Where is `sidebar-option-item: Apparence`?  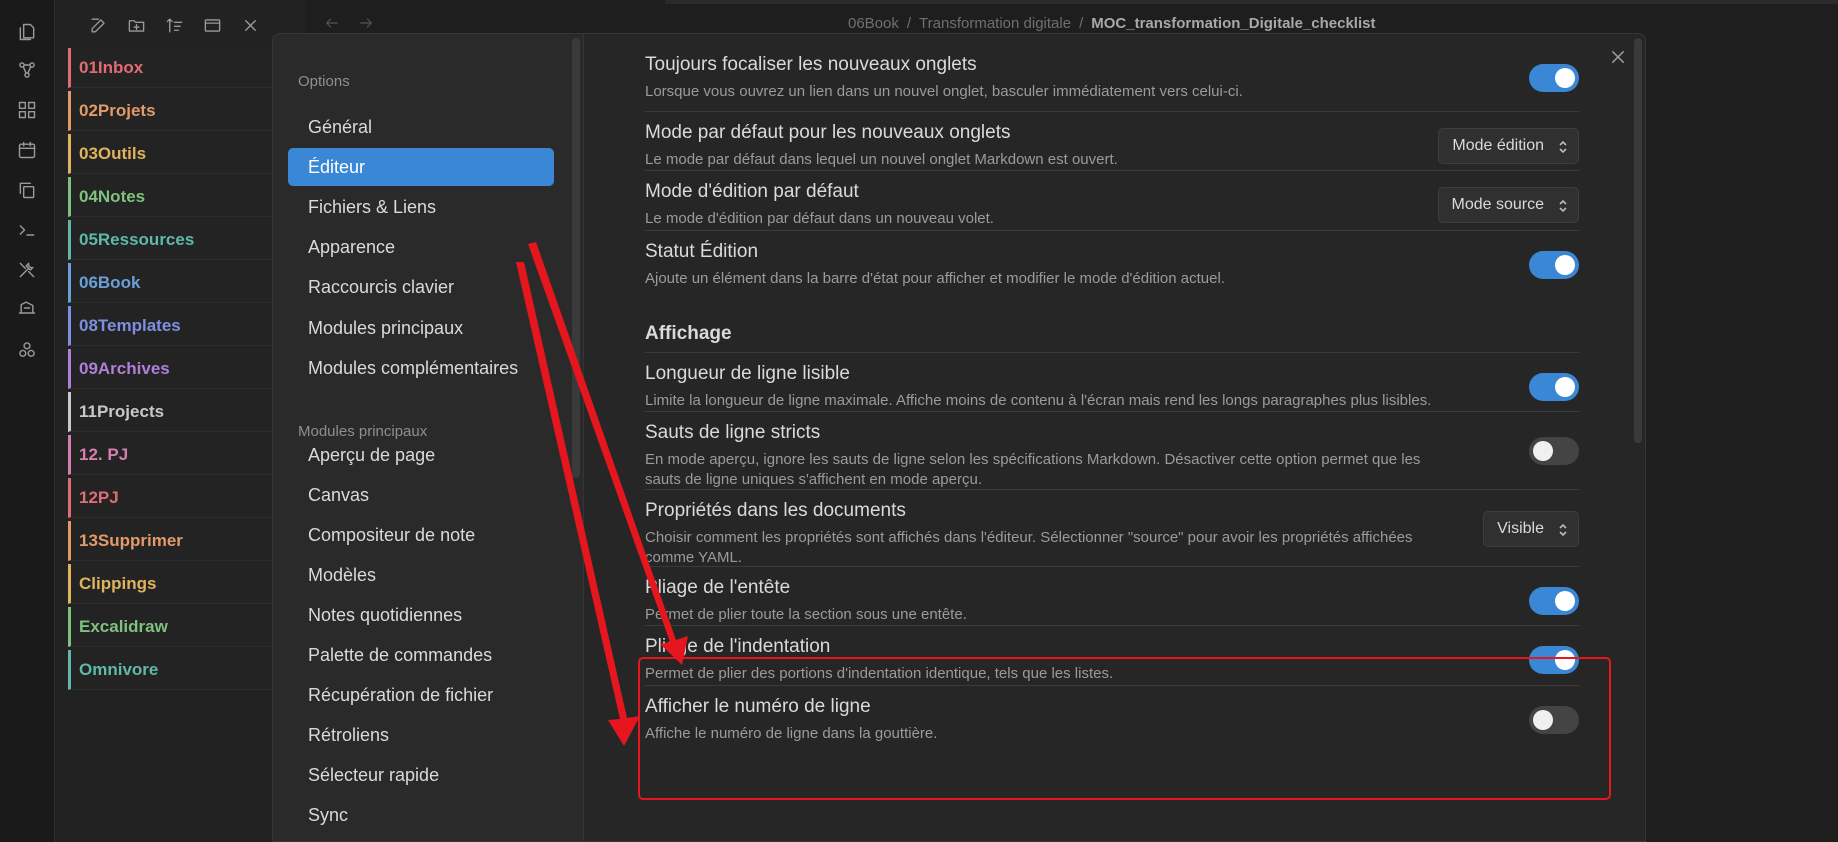
sidebar-option-item: Apparence is located at coordinates (421, 248).